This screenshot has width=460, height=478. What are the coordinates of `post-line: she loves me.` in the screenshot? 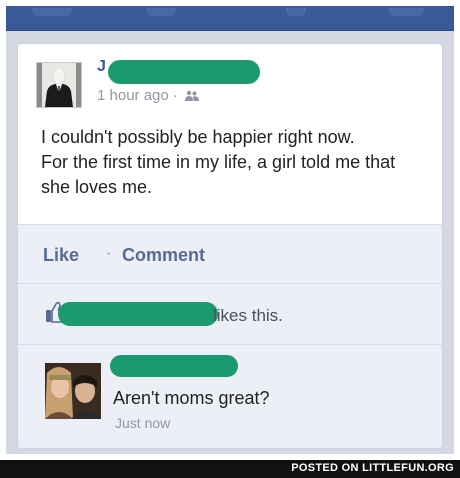 It's located at (97, 187).